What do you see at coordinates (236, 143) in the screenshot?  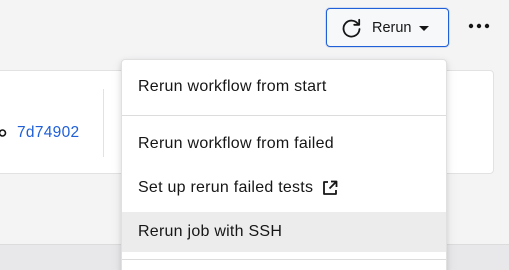 I see `menu-item-label: Rerun workflow from failed` at bounding box center [236, 143].